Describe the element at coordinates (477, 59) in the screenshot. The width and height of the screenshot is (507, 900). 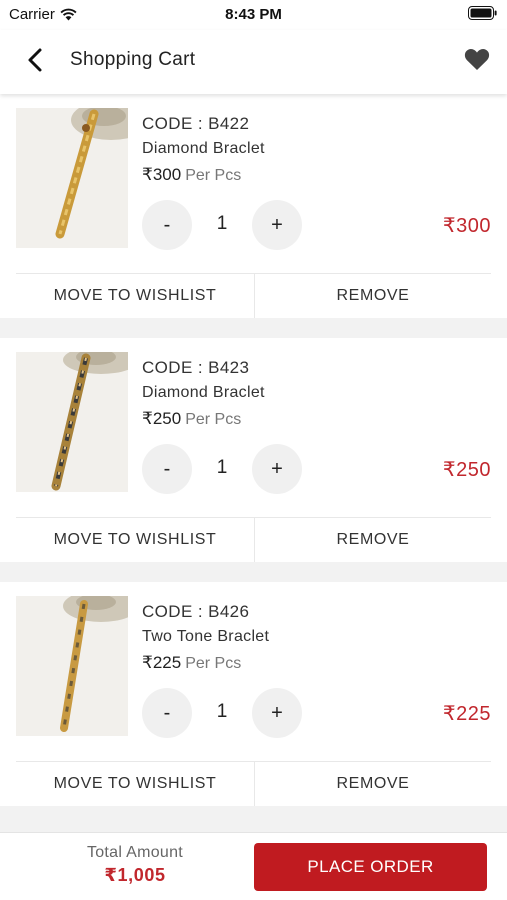
I see `heart-icon` at that location.